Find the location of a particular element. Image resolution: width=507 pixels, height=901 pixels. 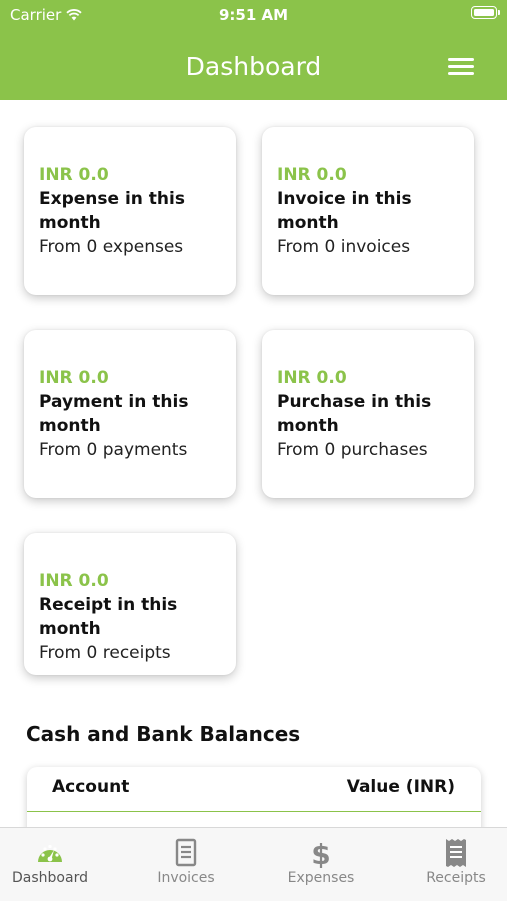

status-bar: Carrier 9:51 AM is located at coordinates (253, 14).